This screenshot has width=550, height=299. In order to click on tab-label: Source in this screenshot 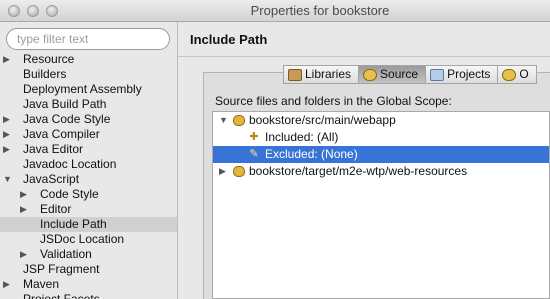, I will do `click(399, 74)`.